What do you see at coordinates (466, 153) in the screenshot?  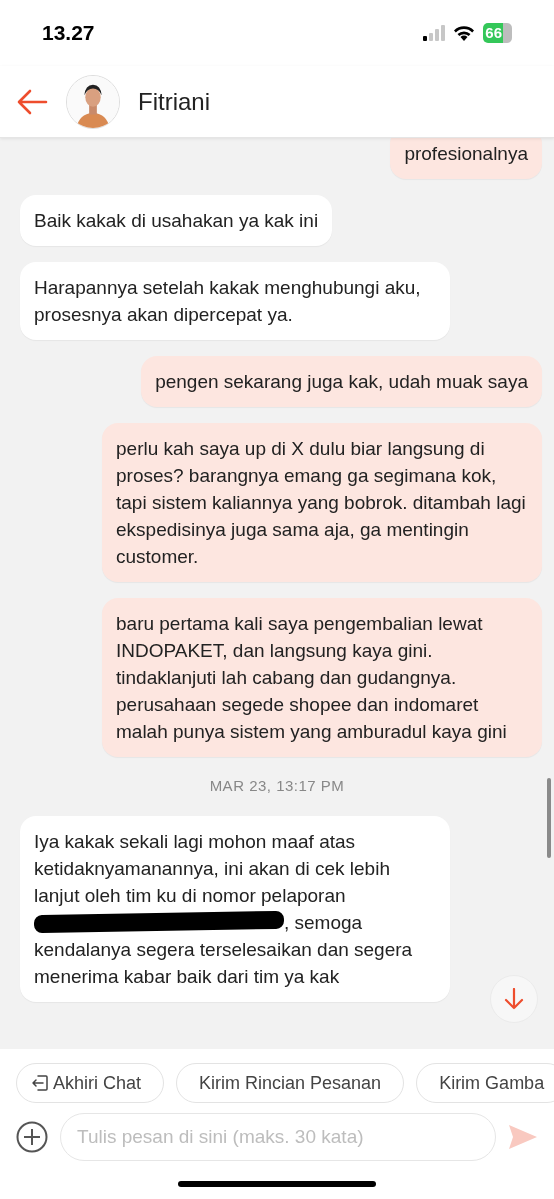 I see `message-text: profesionalnya` at bounding box center [466, 153].